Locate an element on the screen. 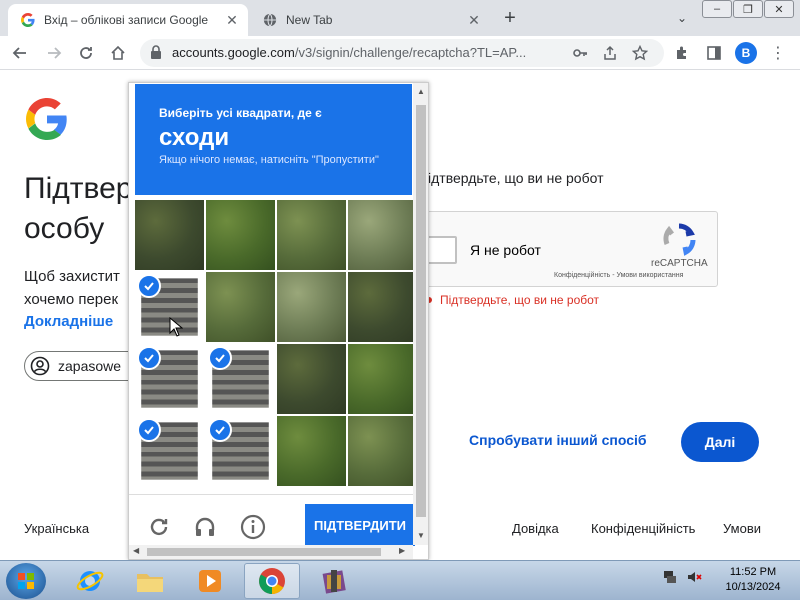 The width and height of the screenshot is (800, 604). learn-more-link: Докладніше is located at coordinates (68, 321).